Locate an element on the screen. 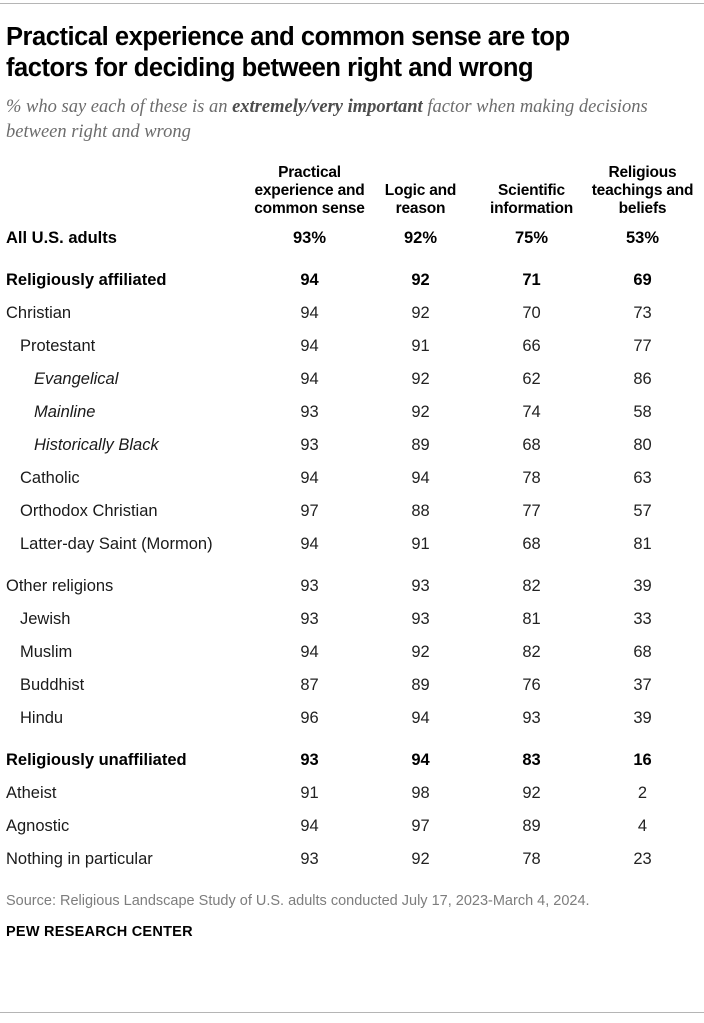 The height and width of the screenshot is (1023, 704). top-divider is located at coordinates (352, 3).